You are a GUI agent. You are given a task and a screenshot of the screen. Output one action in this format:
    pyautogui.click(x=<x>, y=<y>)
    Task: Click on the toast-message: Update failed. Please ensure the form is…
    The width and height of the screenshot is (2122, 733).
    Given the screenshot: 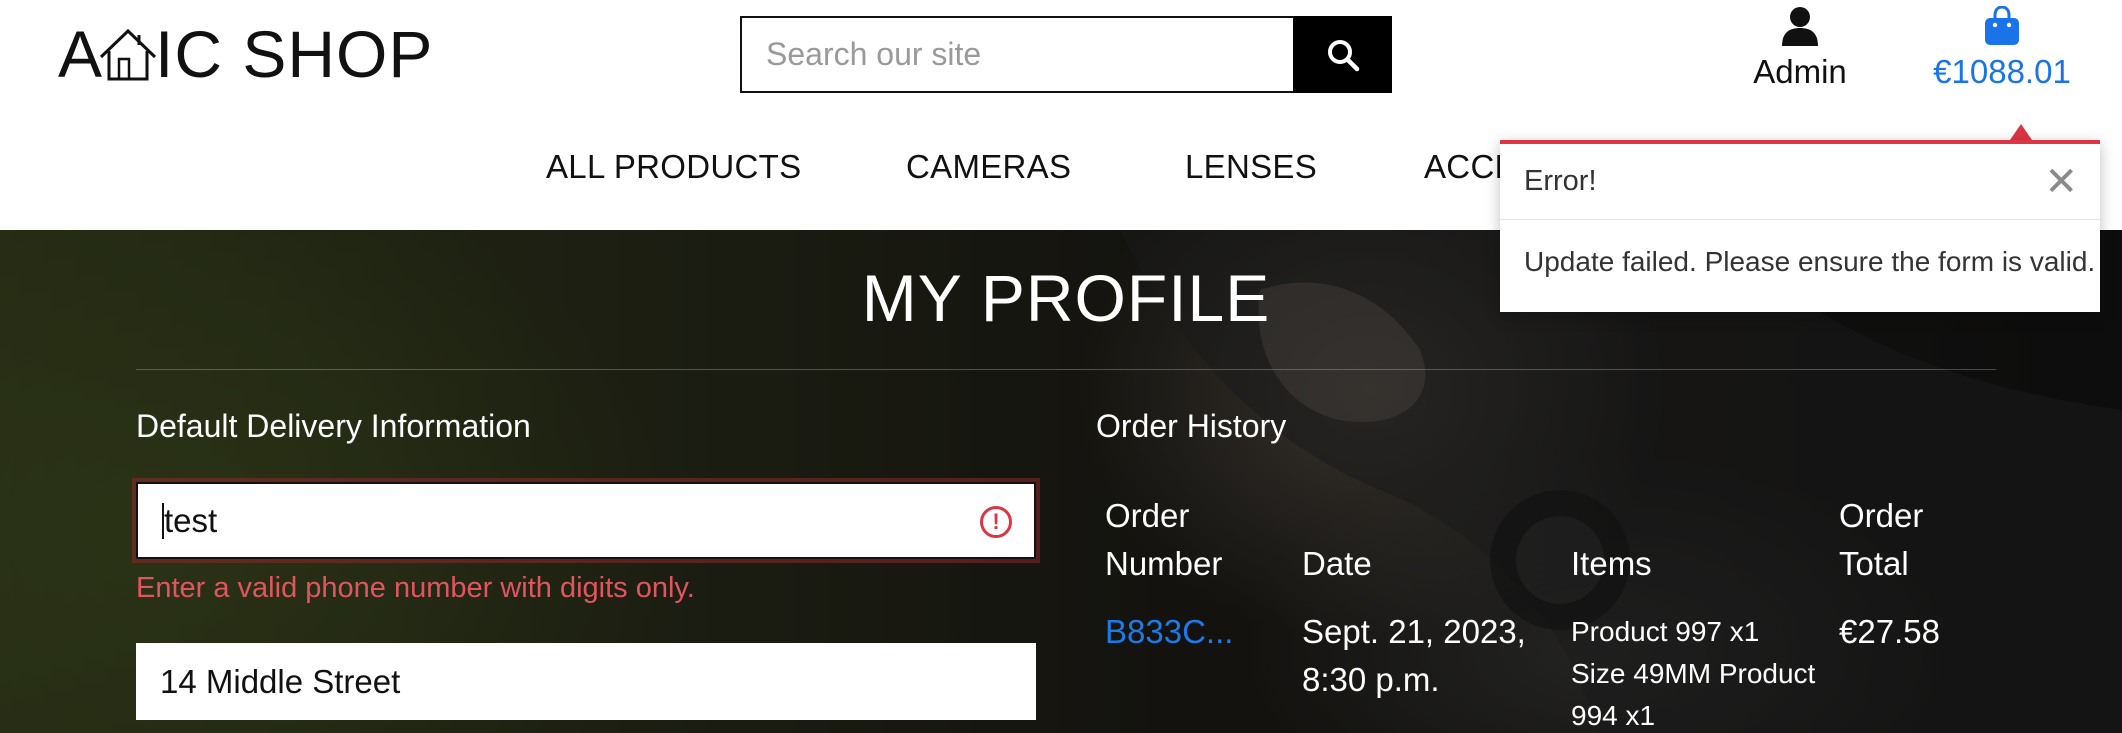 What is the action you would take?
    pyautogui.click(x=1810, y=261)
    